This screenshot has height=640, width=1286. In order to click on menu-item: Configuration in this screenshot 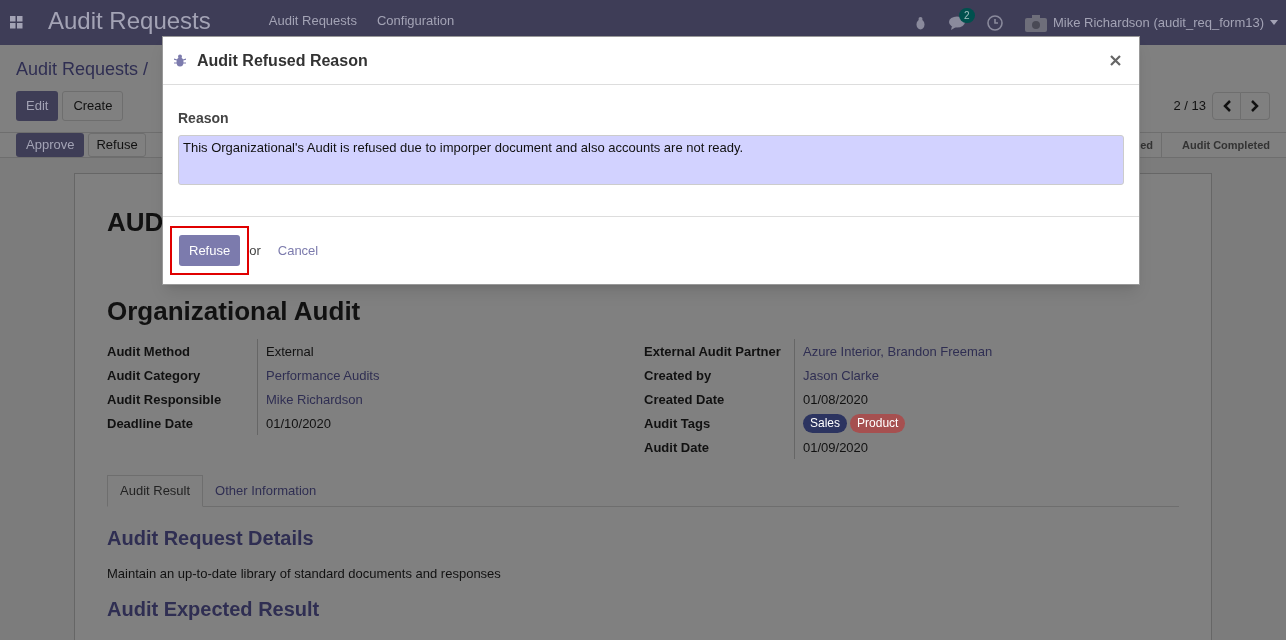, I will do `click(415, 20)`.